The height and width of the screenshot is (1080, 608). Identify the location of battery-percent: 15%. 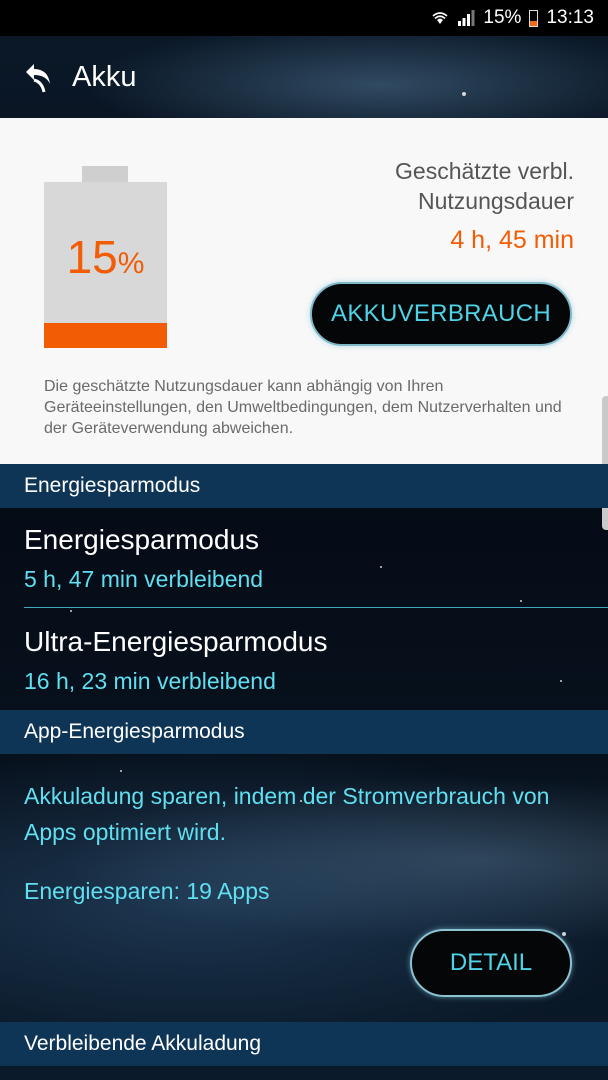
(105, 257).